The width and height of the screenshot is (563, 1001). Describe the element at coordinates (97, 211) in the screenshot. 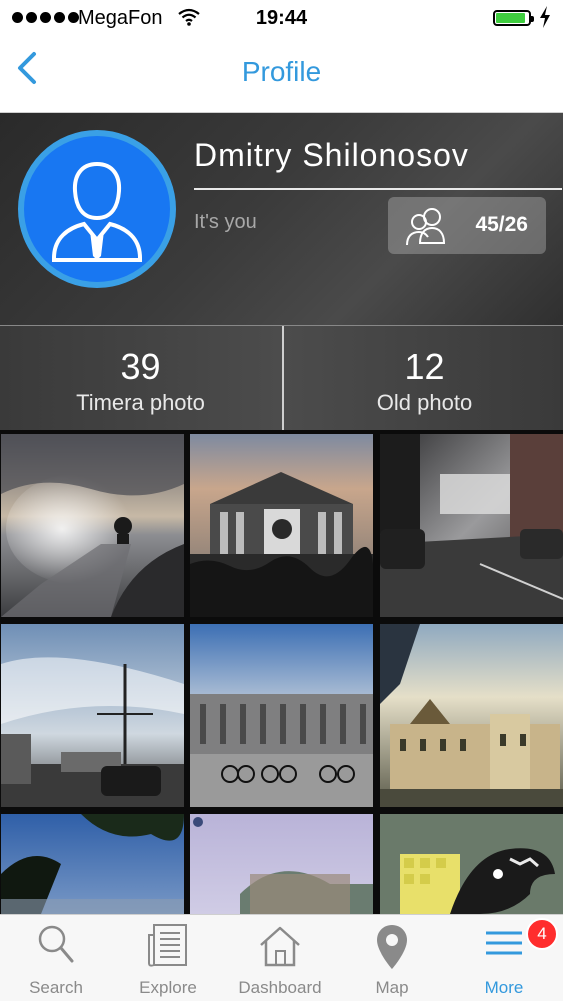

I see `person-silhouette-icon` at that location.